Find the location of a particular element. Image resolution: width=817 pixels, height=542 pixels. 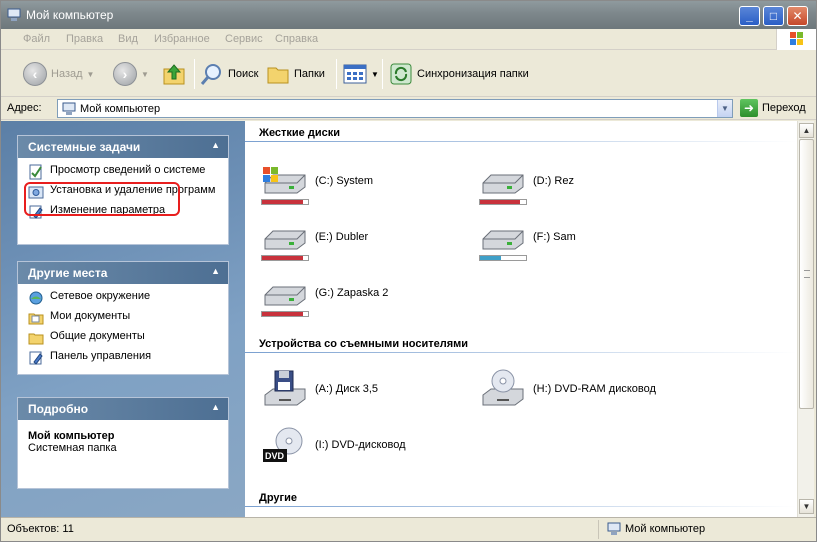

place-shared-documents-label: Общие документы is located at coordinates (97, 336).